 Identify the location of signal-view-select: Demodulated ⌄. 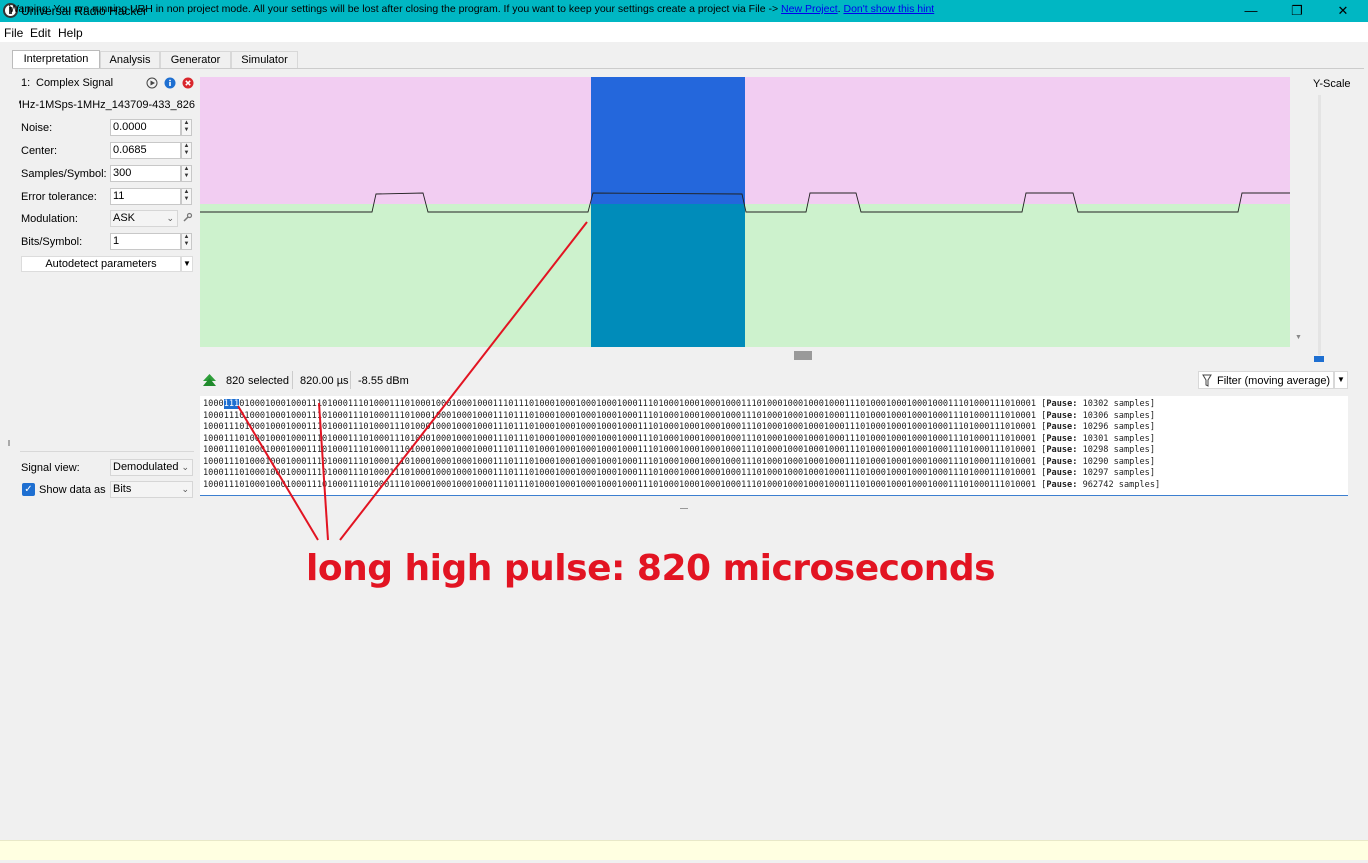
(151, 467).